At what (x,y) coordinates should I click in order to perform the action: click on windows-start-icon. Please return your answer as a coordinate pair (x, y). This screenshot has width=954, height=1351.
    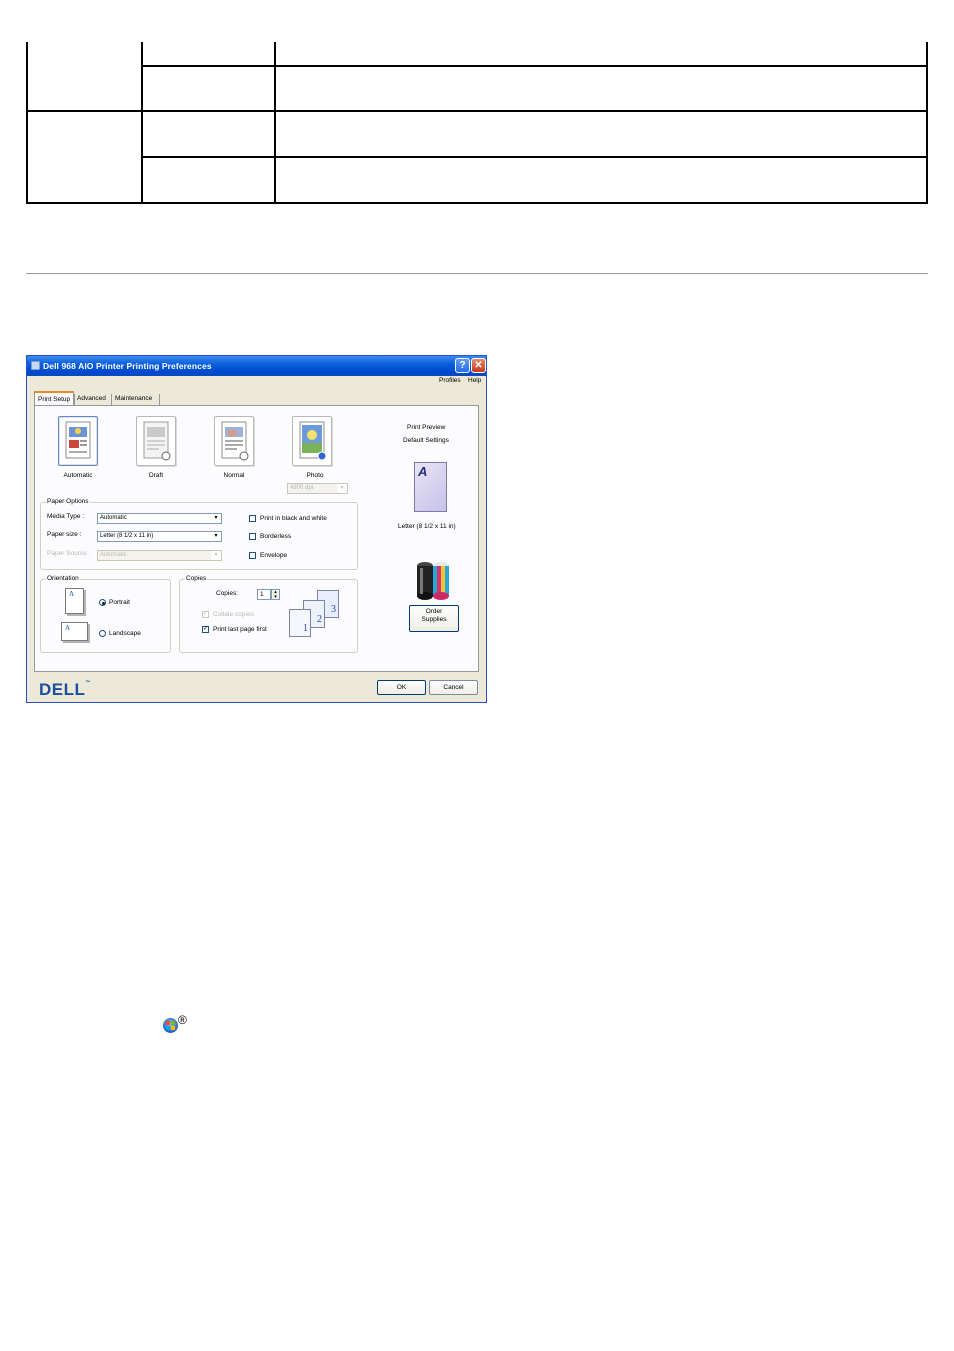
    Looking at the image, I should click on (170, 1025).